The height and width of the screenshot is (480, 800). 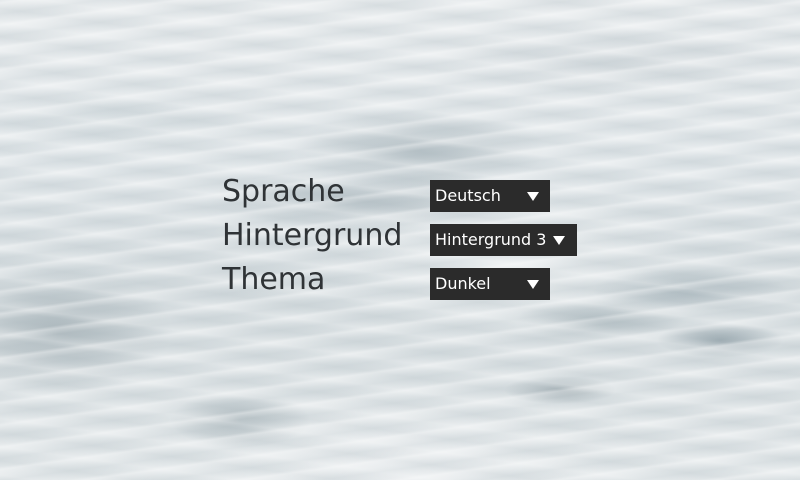 What do you see at coordinates (422, 281) in the screenshot?
I see `theme-row: Thema Dunkel` at bounding box center [422, 281].